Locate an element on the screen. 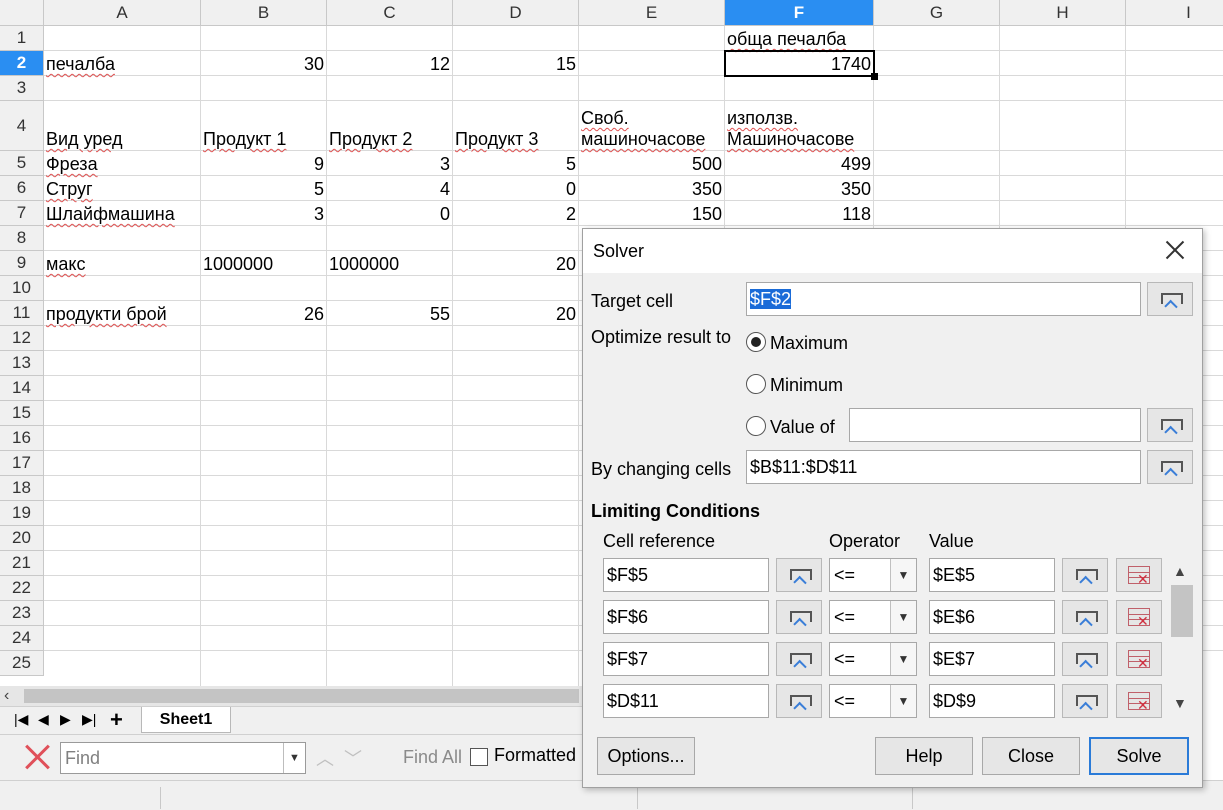  minimum-label: Minimum is located at coordinates (806, 385).